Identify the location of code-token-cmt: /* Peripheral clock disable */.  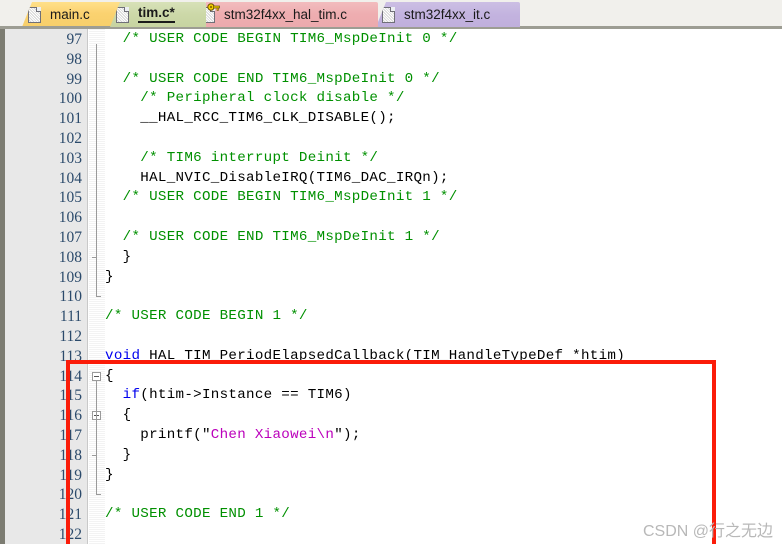
(255, 98).